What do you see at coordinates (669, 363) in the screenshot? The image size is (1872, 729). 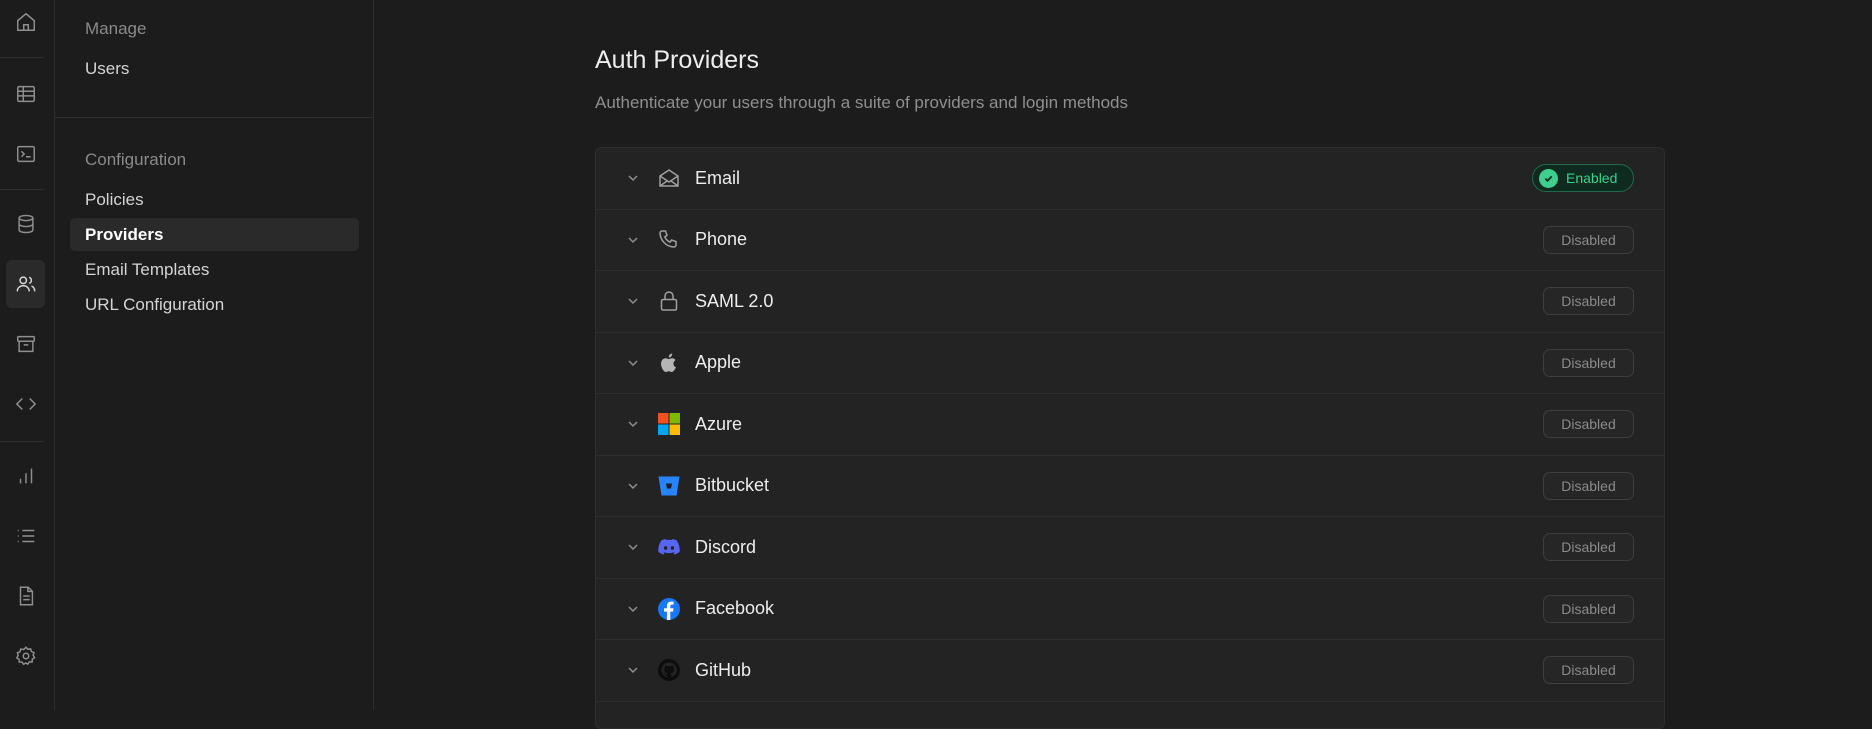 I see `apple-icon` at bounding box center [669, 363].